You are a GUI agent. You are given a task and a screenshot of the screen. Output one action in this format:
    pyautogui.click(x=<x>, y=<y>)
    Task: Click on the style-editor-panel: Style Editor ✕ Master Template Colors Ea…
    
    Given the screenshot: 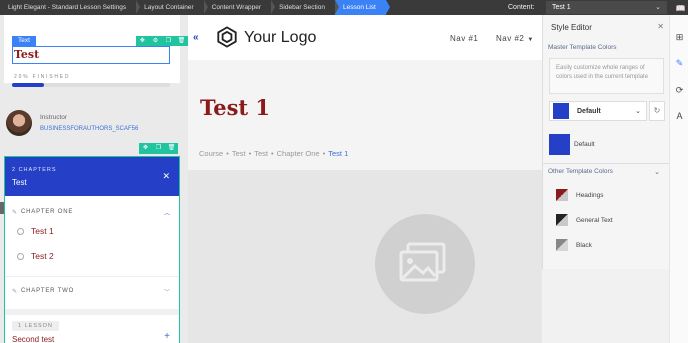 What is the action you would take?
    pyautogui.click(x=606, y=142)
    